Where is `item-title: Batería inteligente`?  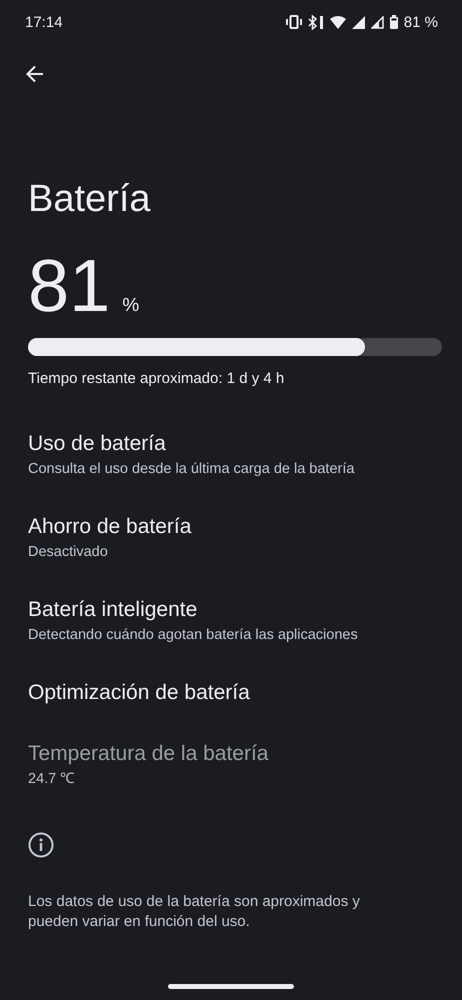
item-title: Batería inteligente is located at coordinates (235, 610).